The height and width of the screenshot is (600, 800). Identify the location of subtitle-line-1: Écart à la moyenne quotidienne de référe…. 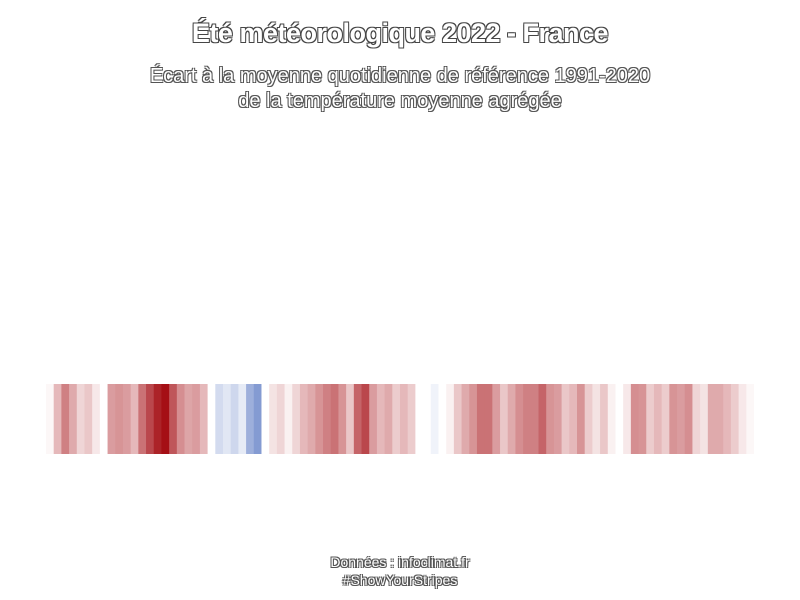
(400, 76).